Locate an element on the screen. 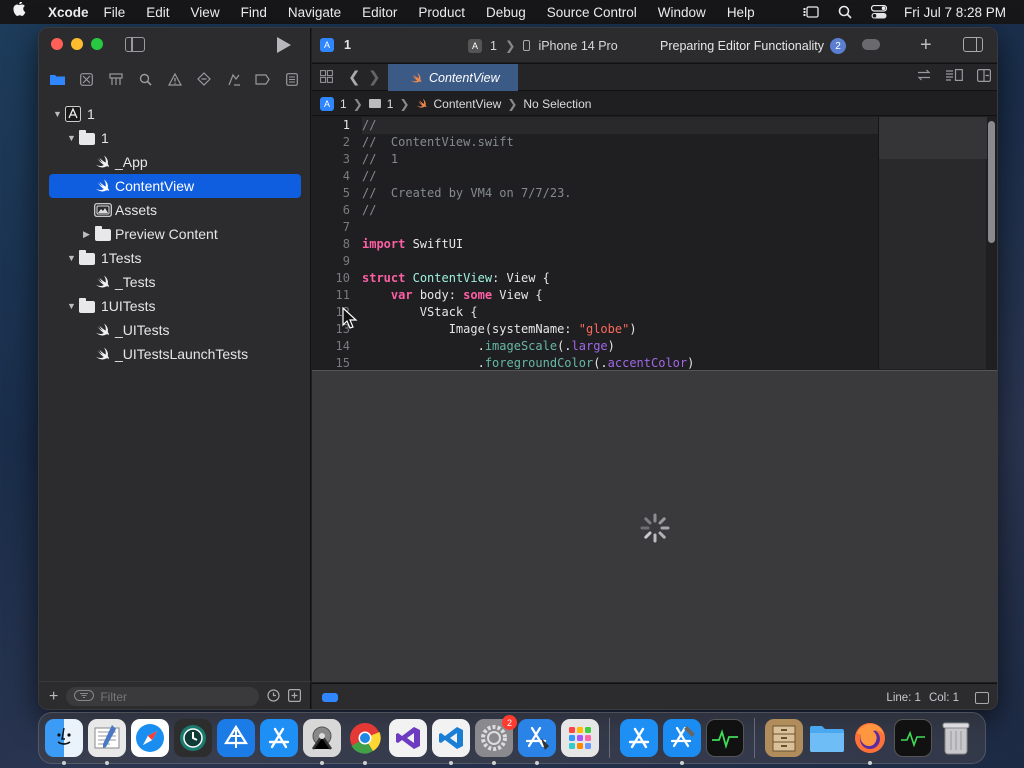 This screenshot has height=768, width=1024. firefox-icon is located at coordinates (870, 742).